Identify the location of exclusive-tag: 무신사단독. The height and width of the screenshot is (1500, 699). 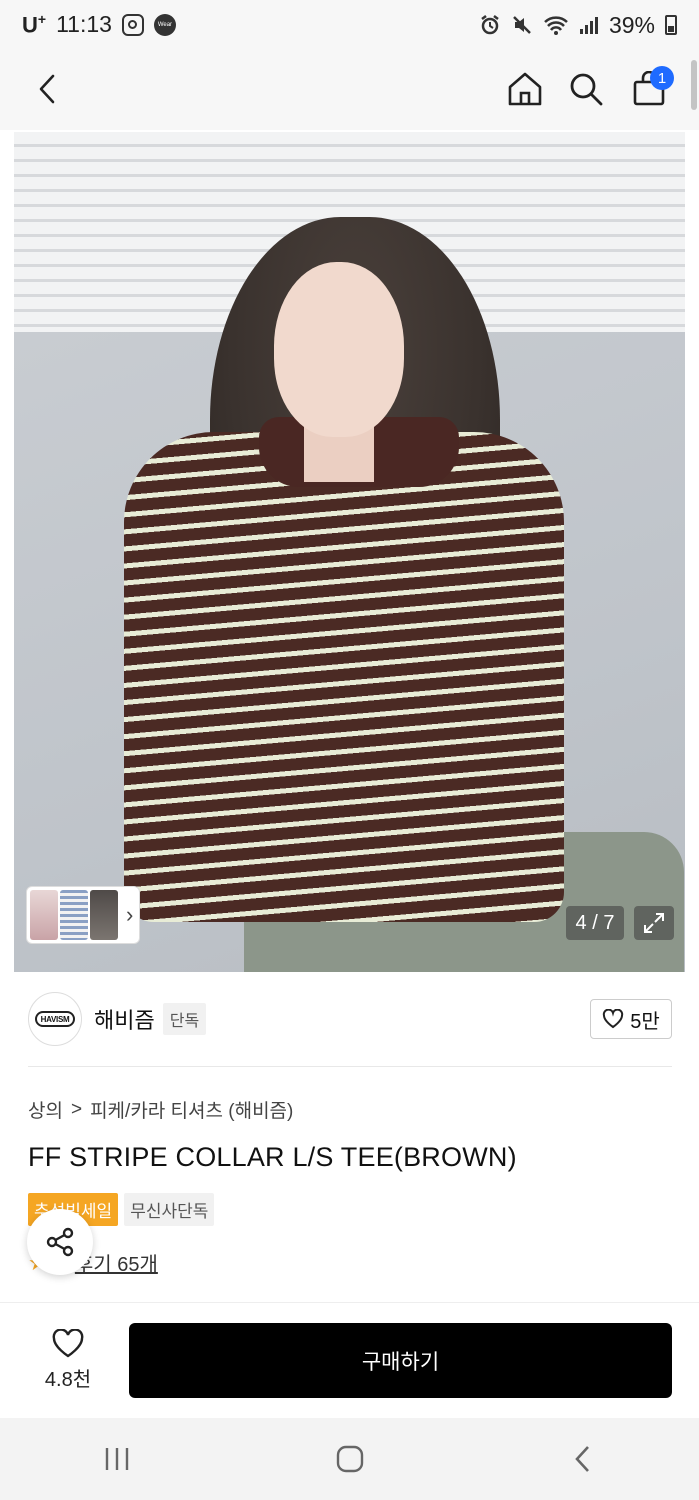
(169, 1209).